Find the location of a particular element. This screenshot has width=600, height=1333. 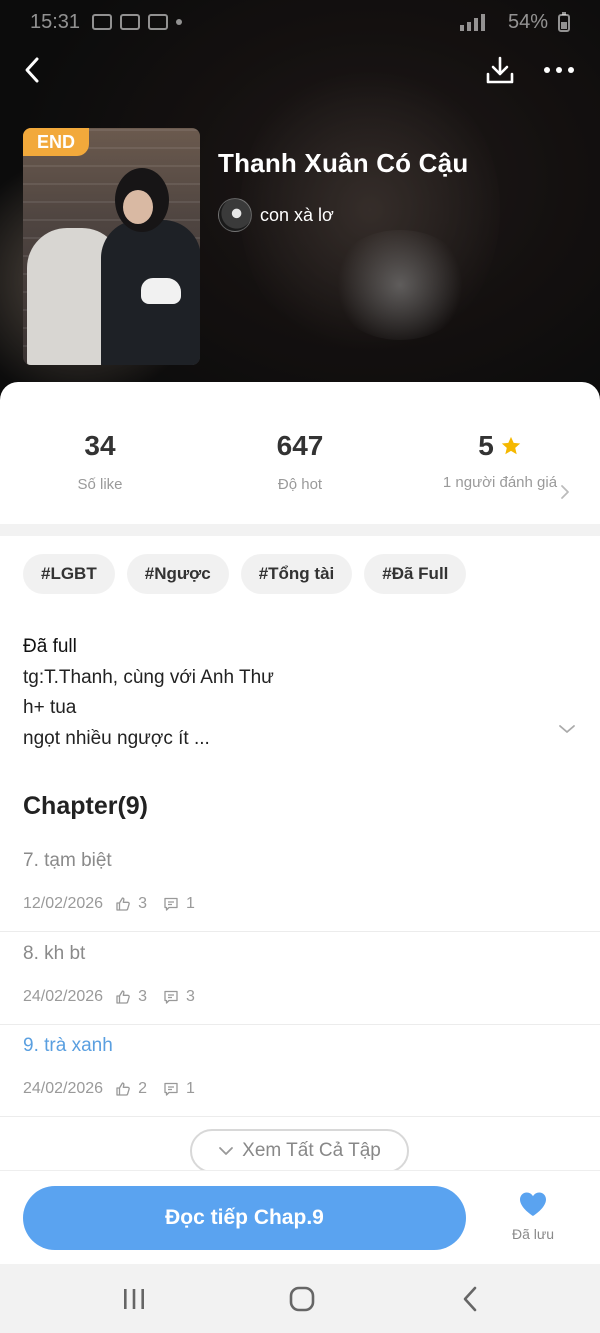

home-button is located at coordinates (302, 1299).